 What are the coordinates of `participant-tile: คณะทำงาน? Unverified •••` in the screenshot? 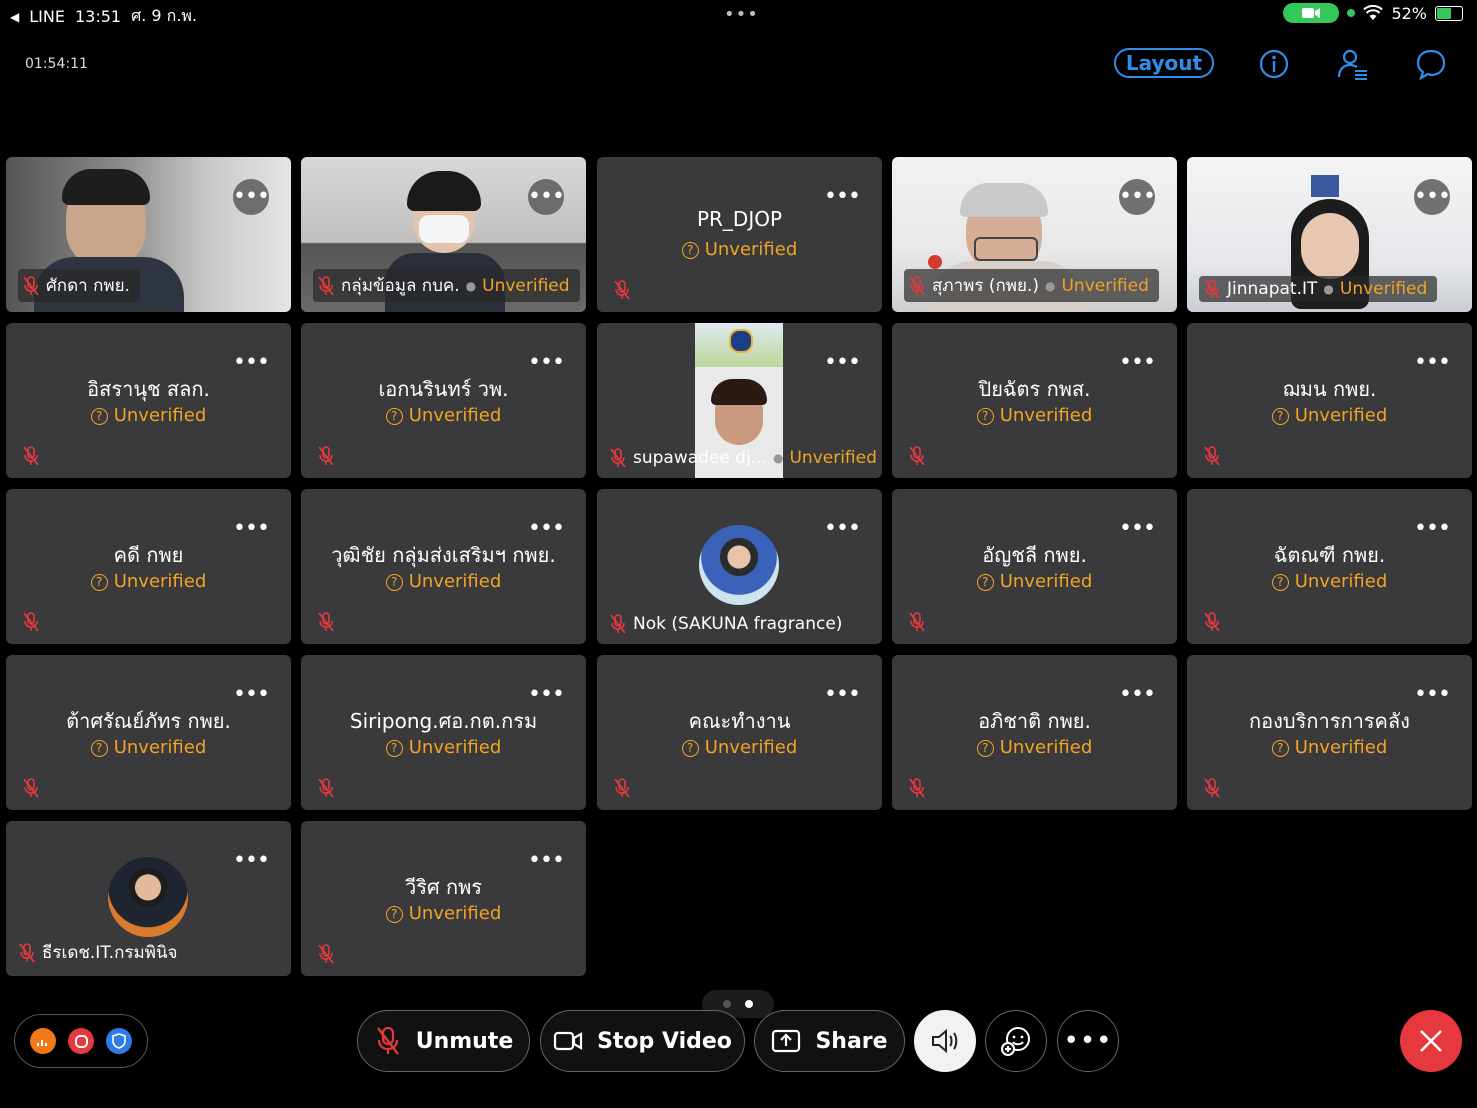 It's located at (739, 732).